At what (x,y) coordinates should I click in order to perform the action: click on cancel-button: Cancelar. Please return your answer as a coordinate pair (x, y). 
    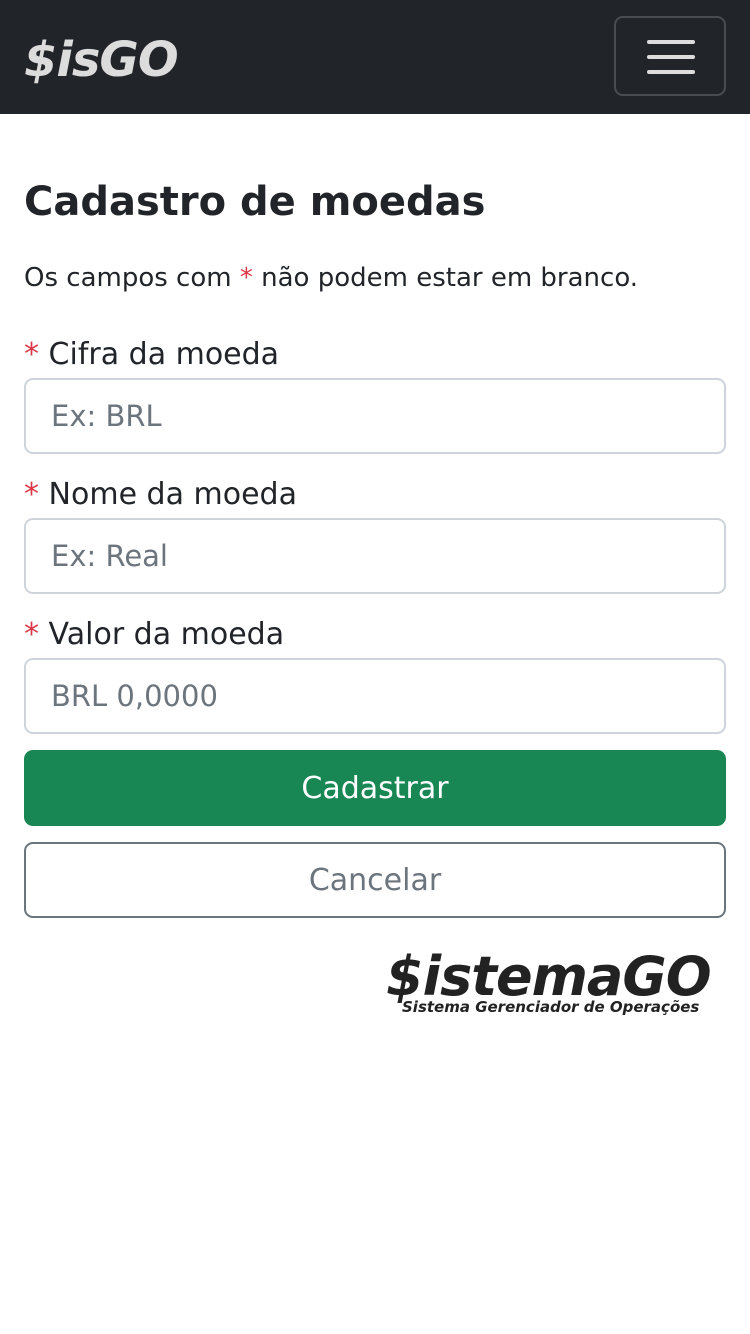
    Looking at the image, I should click on (375, 880).